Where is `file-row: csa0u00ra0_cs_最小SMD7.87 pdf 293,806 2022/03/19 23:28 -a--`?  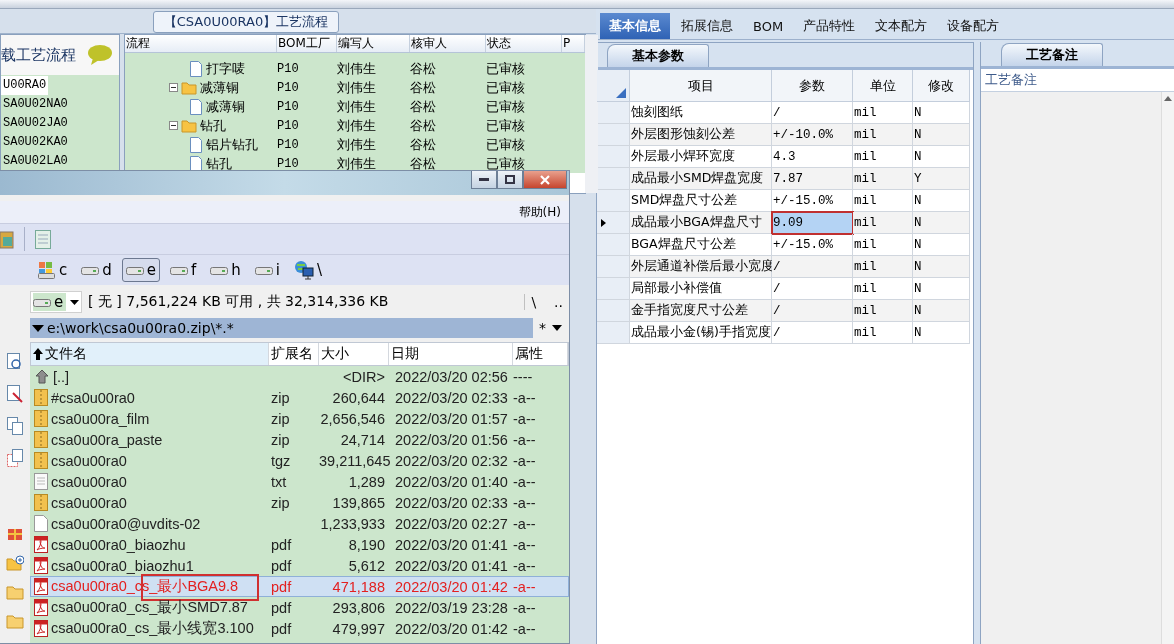 file-row: csa0u00ra0_cs_最小SMD7.87 pdf 293,806 2022/03/19 23:28 -a-- is located at coordinates (299, 607).